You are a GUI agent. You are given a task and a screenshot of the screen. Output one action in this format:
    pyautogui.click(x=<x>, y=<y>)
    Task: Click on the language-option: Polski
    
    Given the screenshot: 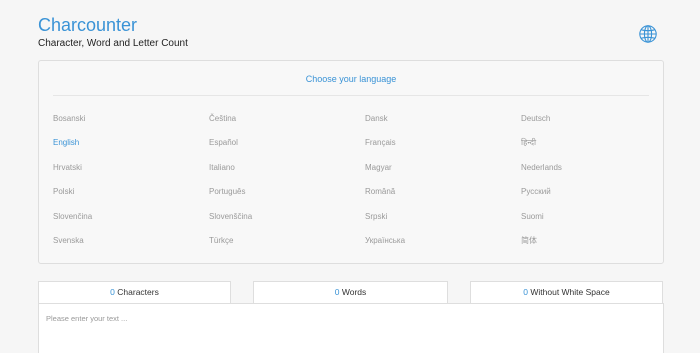 What is the action you would take?
    pyautogui.click(x=131, y=198)
    